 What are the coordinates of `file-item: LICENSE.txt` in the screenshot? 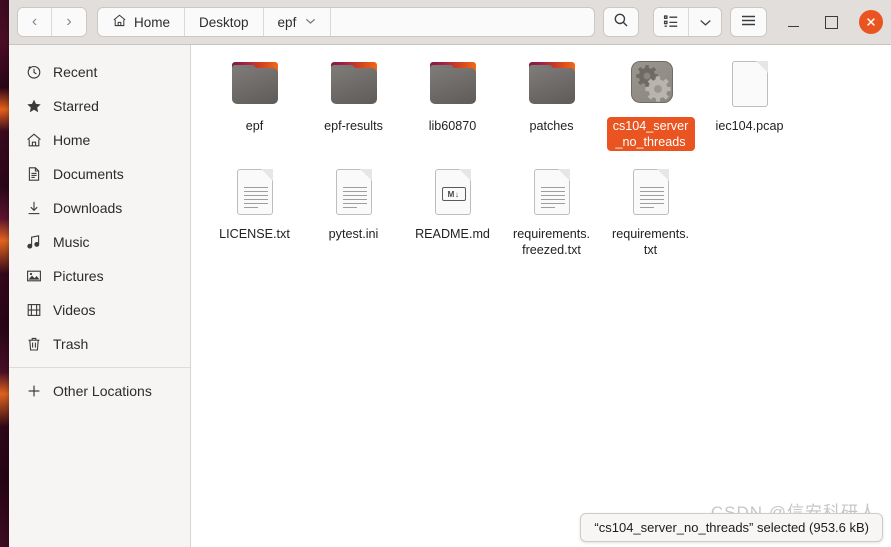 It's located at (254, 210).